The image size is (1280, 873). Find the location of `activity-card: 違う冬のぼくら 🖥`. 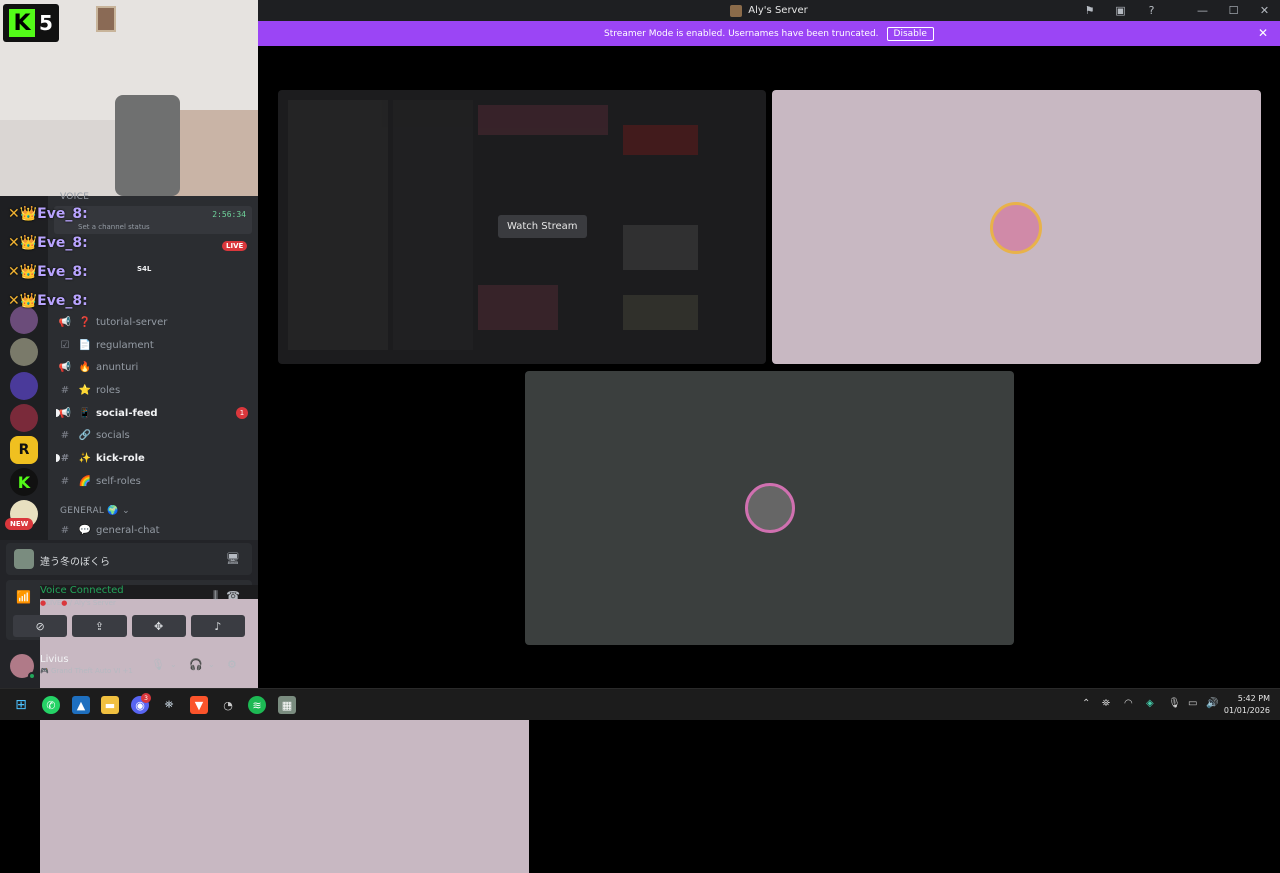

activity-card: 違う冬のぼくら 🖥 is located at coordinates (129, 559).